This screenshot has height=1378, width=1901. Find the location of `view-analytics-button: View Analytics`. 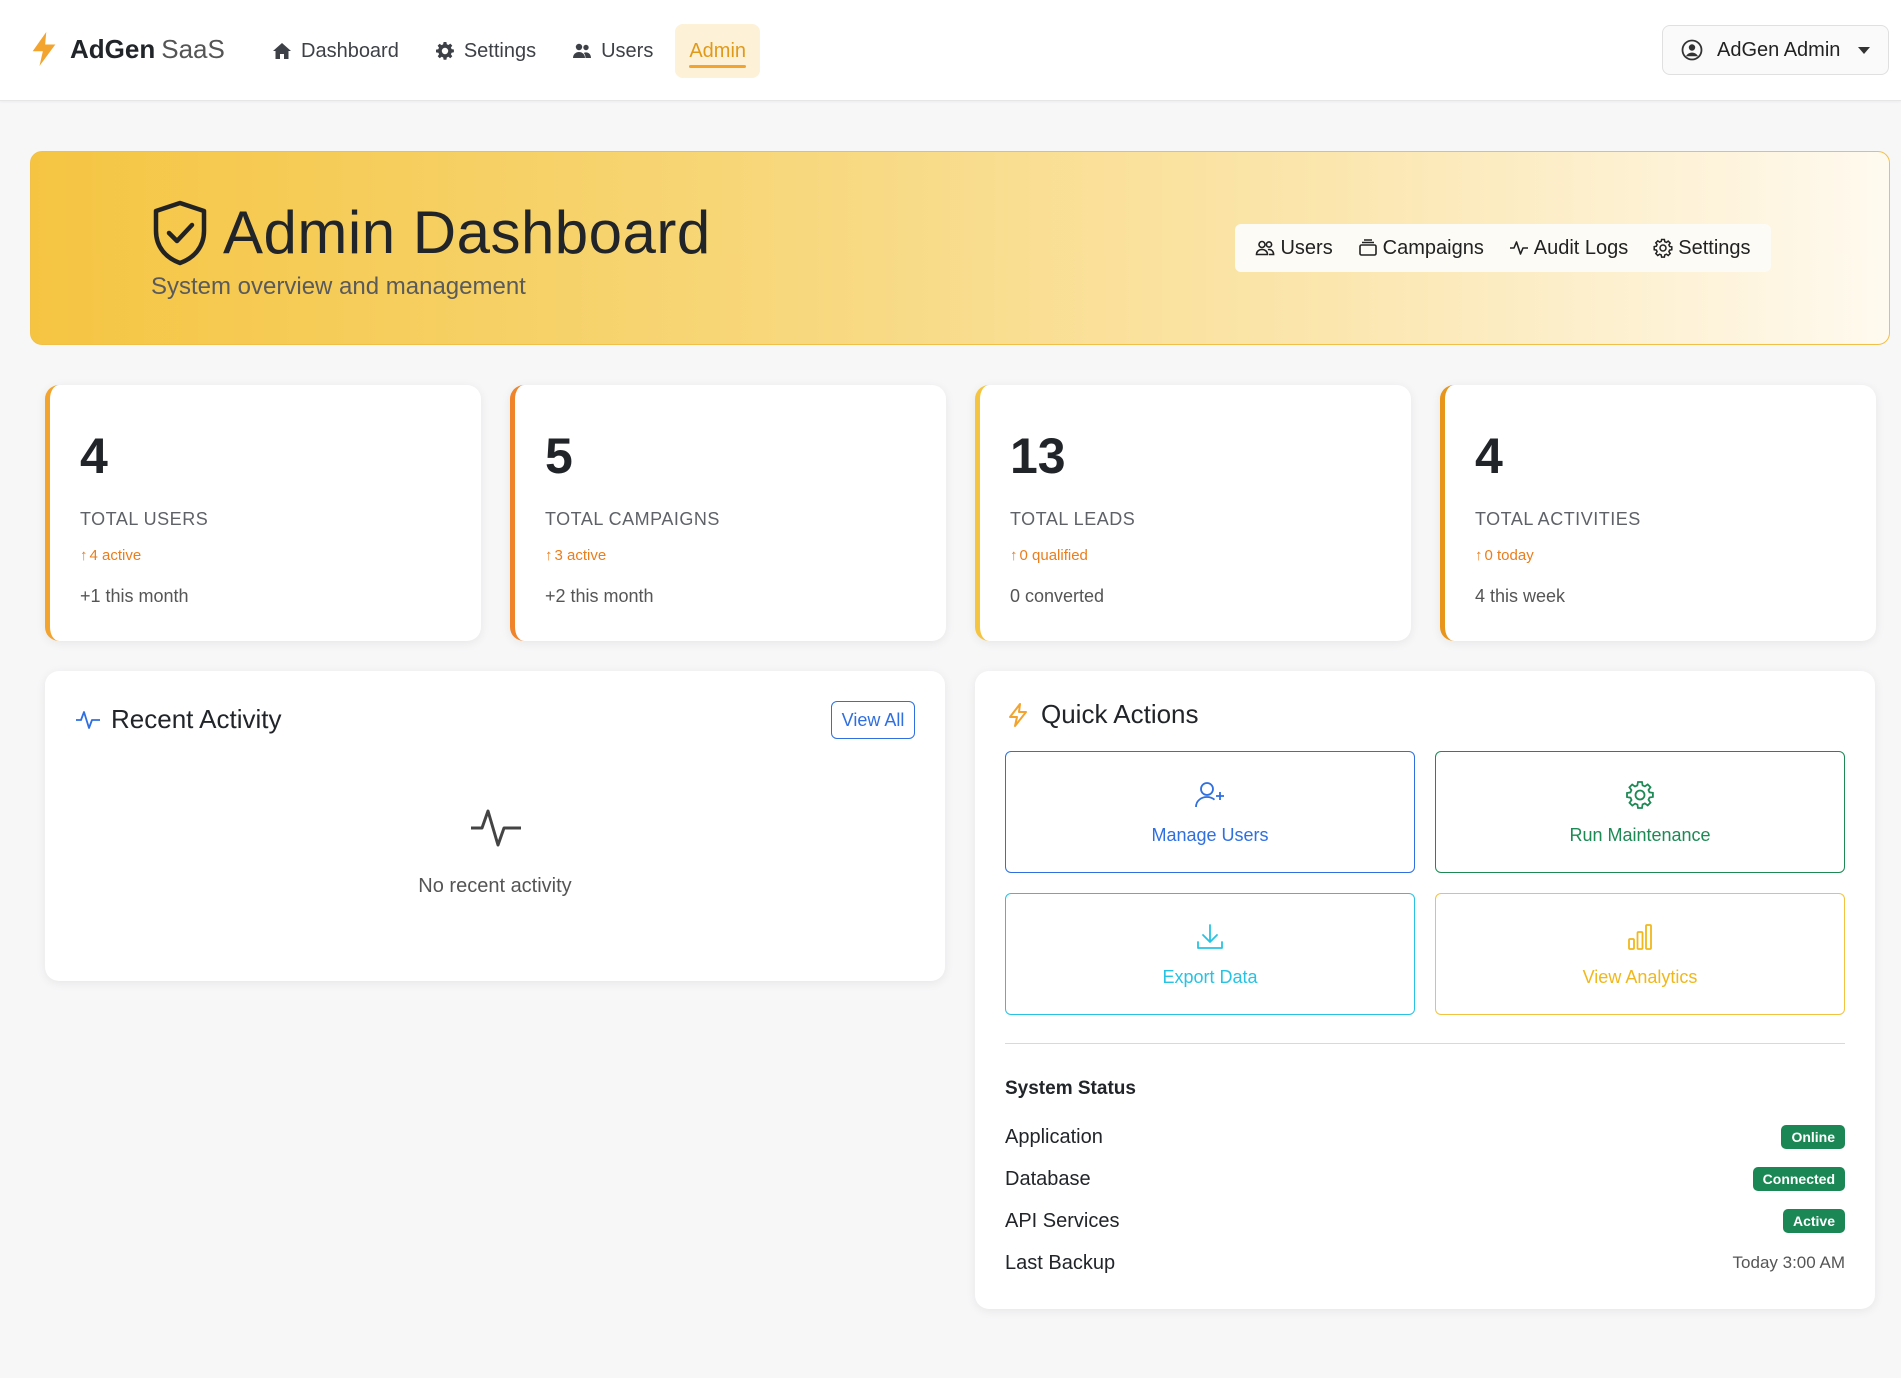

view-analytics-button: View Analytics is located at coordinates (1640, 954).